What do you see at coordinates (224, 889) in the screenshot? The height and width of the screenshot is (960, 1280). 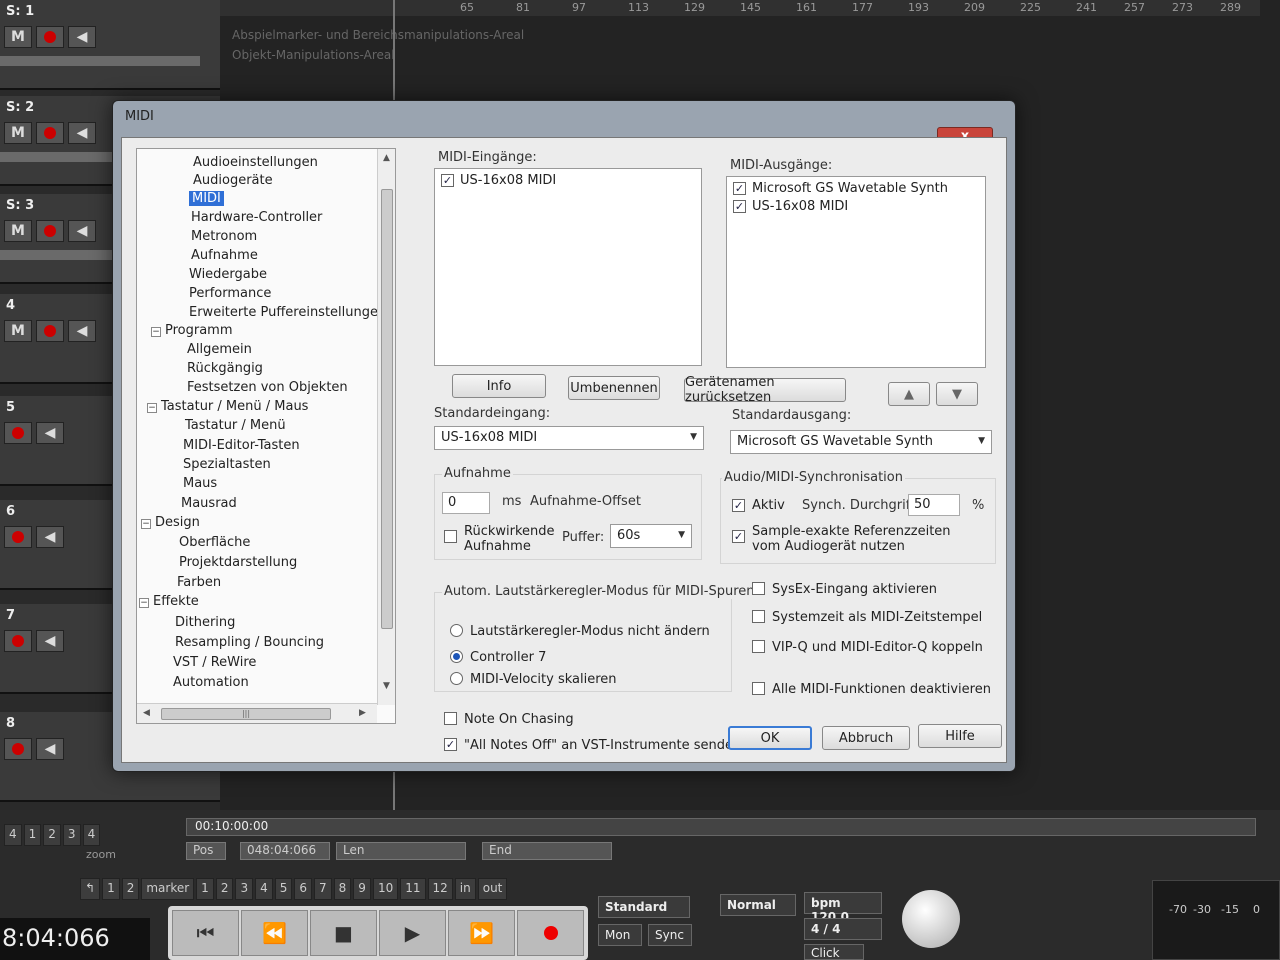 I see `marker-number: 2` at bounding box center [224, 889].